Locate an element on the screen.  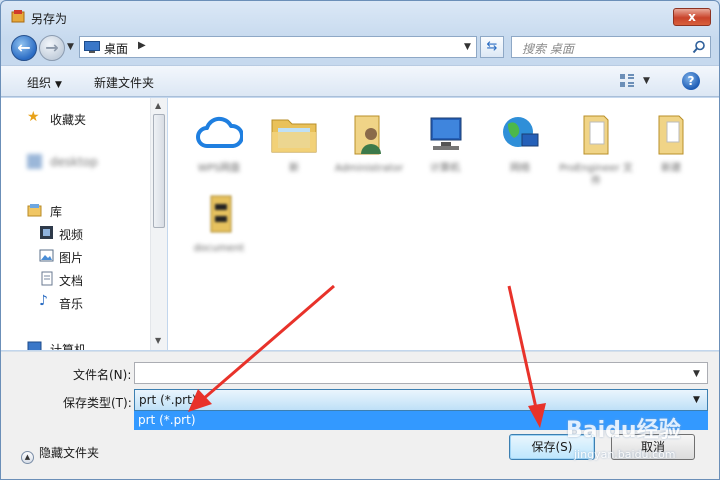
folder-icon is located at coordinates (294, 136).